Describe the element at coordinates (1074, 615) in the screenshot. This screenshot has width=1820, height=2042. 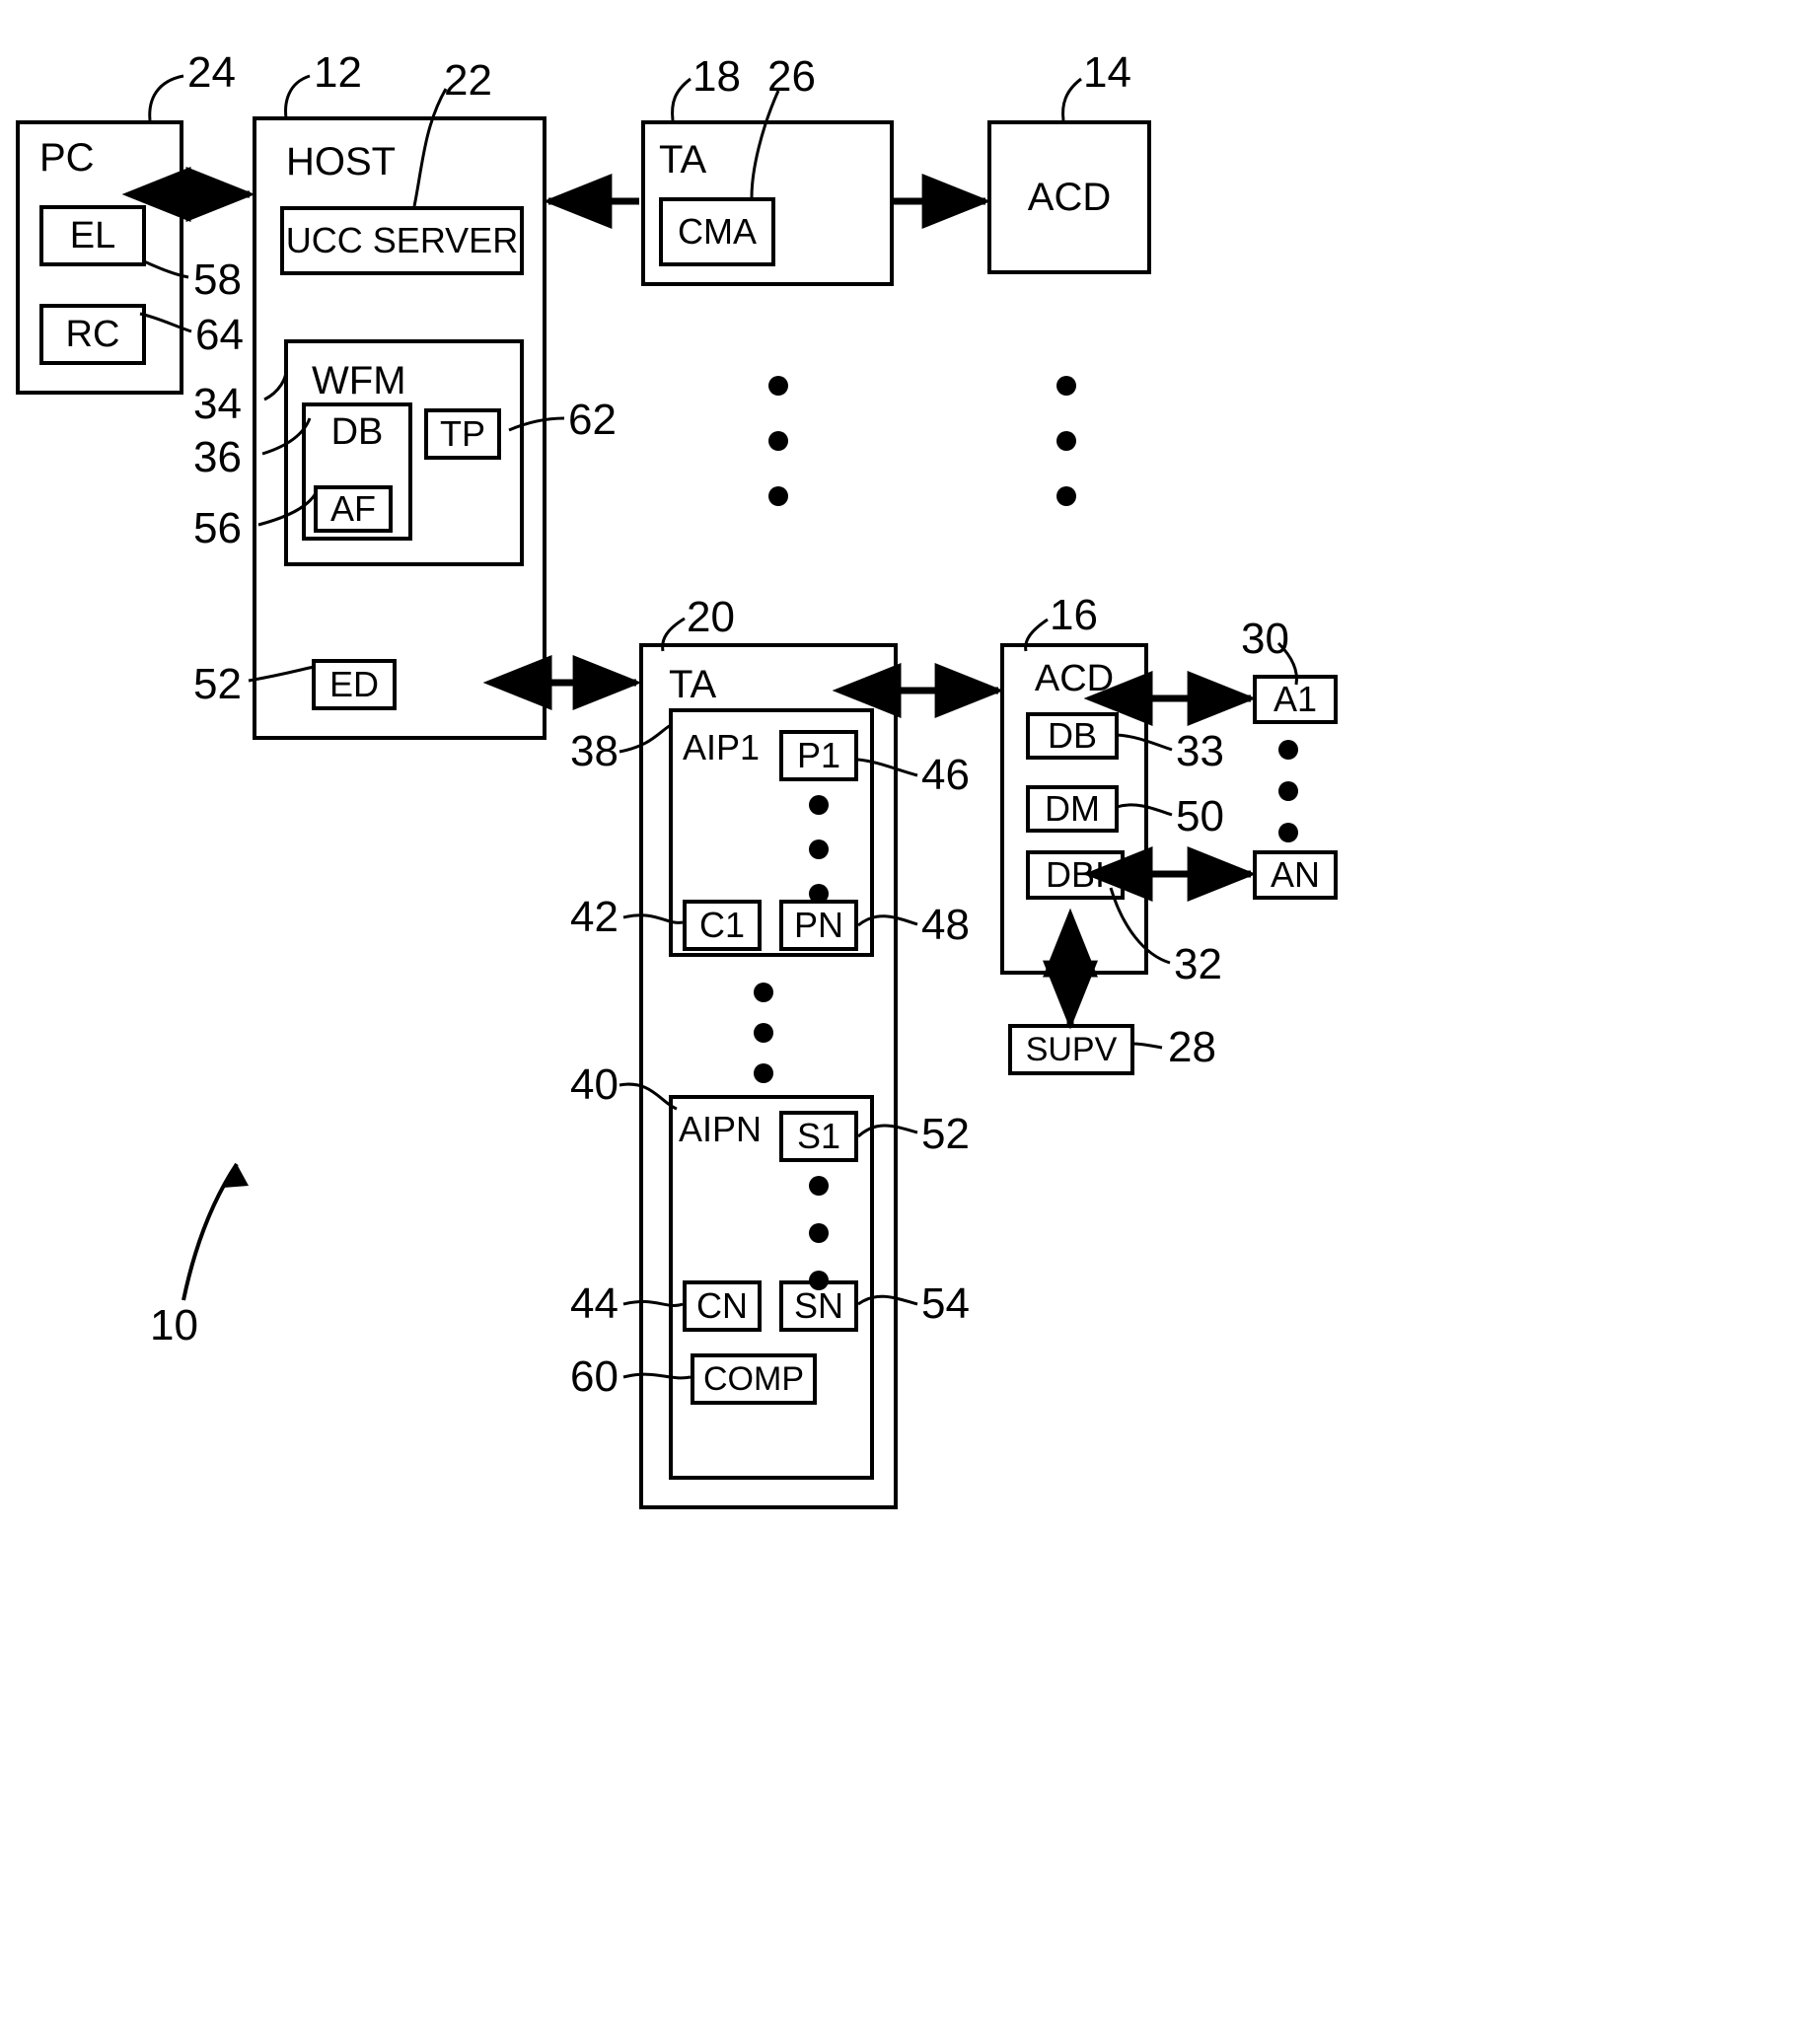
I see `ref-16: 16` at that location.